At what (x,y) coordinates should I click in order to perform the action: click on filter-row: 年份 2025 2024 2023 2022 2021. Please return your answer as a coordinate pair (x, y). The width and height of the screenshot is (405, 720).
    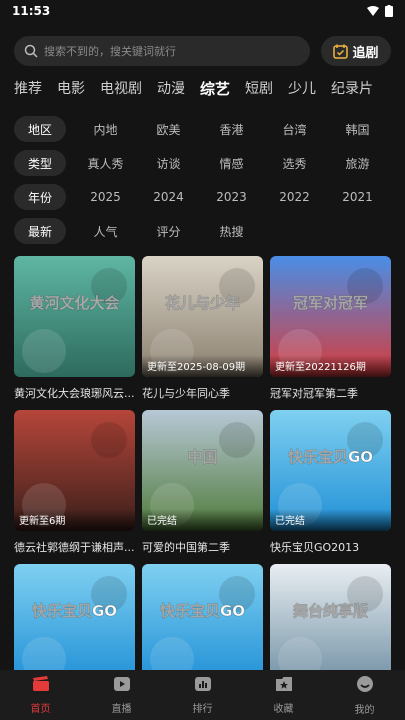
    Looking at the image, I should click on (201, 197).